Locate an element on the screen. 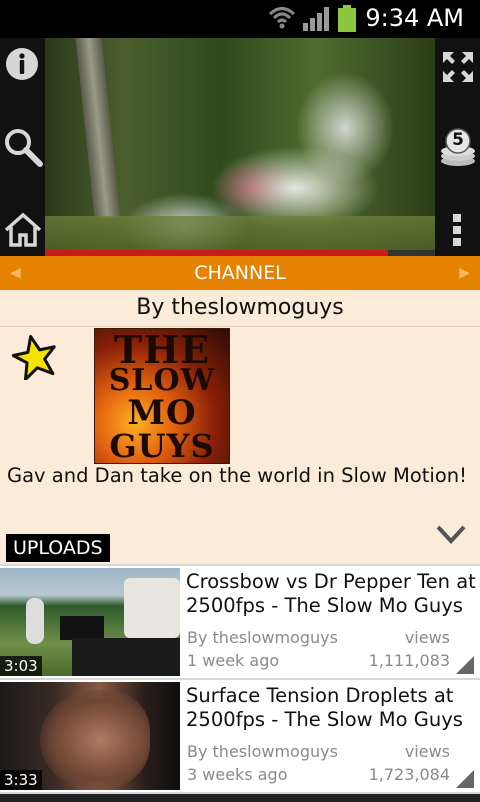 The height and width of the screenshot is (802, 480). channel-byline: By theslowmoguys is located at coordinates (240, 308).